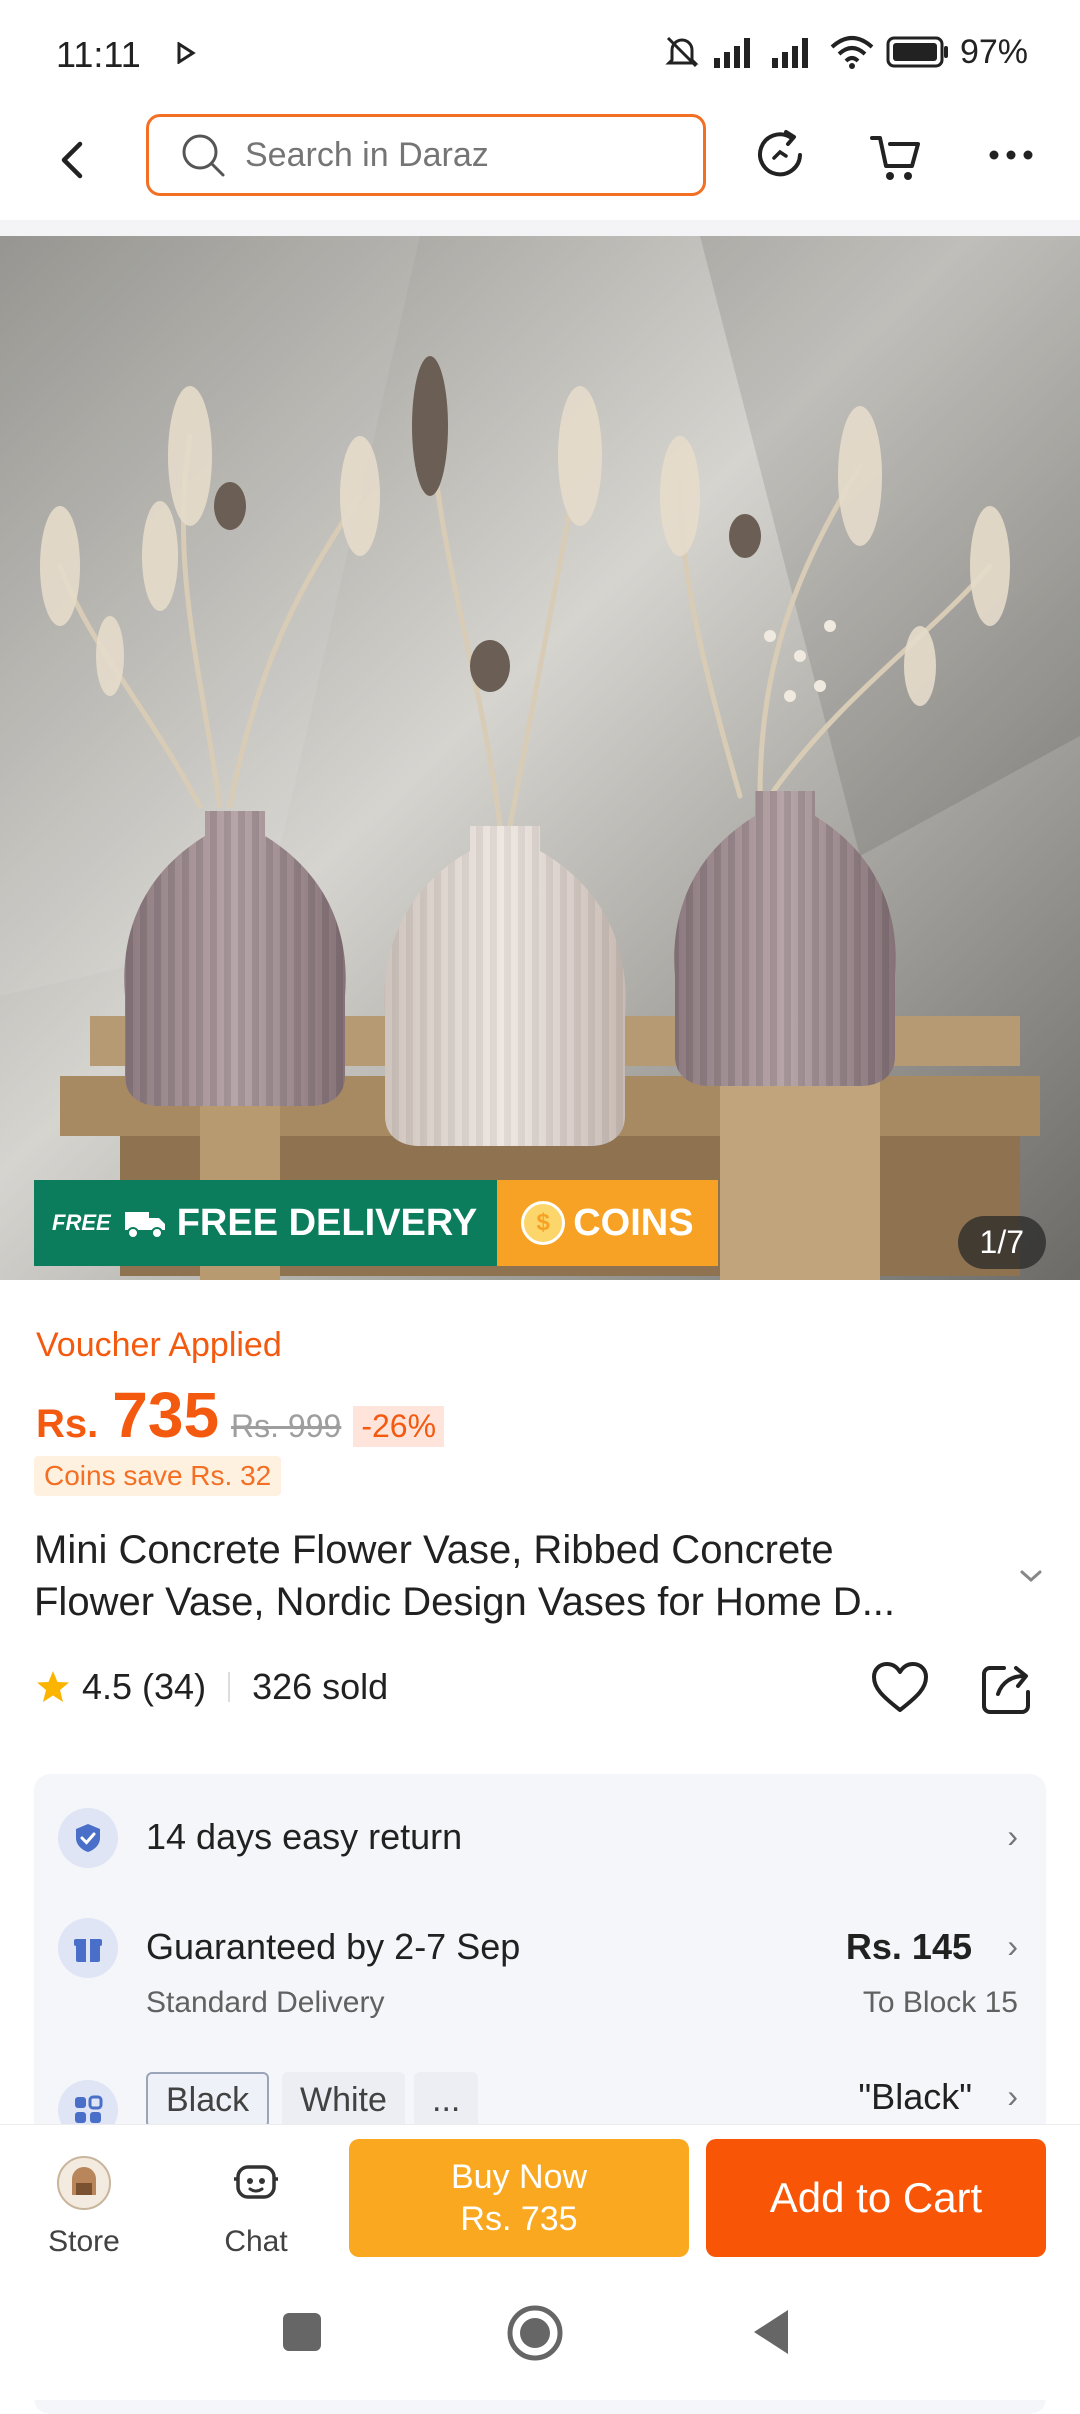 The image size is (1080, 2414). What do you see at coordinates (158, 1476) in the screenshot?
I see `coins-save-badge: Coins save Rs. 32` at bounding box center [158, 1476].